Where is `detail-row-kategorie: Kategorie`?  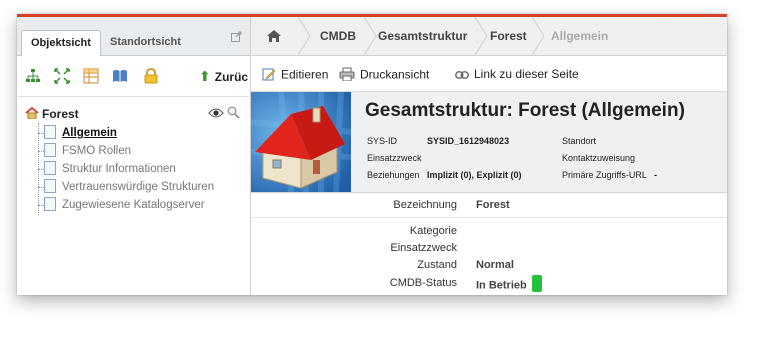
detail-row-kategorie: Kategorie is located at coordinates (489, 231).